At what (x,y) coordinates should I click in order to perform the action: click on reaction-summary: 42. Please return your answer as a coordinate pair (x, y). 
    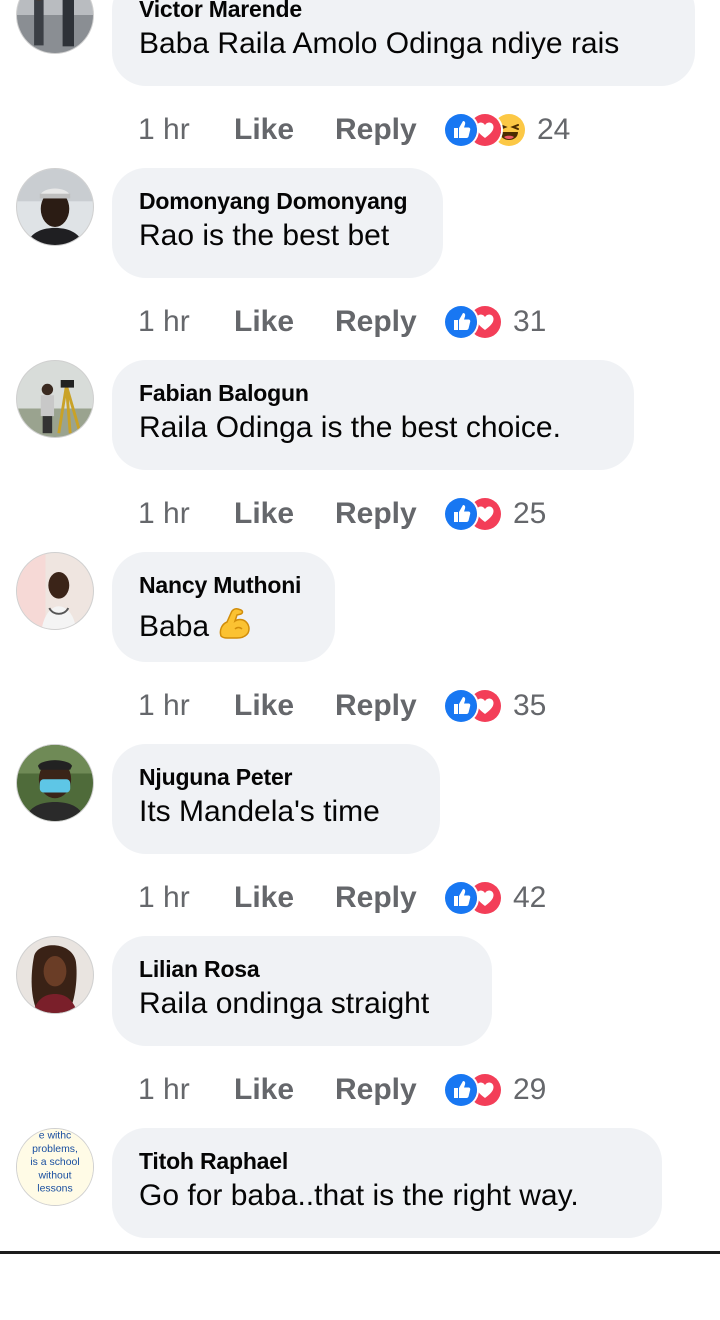
    Looking at the image, I should click on (494, 898).